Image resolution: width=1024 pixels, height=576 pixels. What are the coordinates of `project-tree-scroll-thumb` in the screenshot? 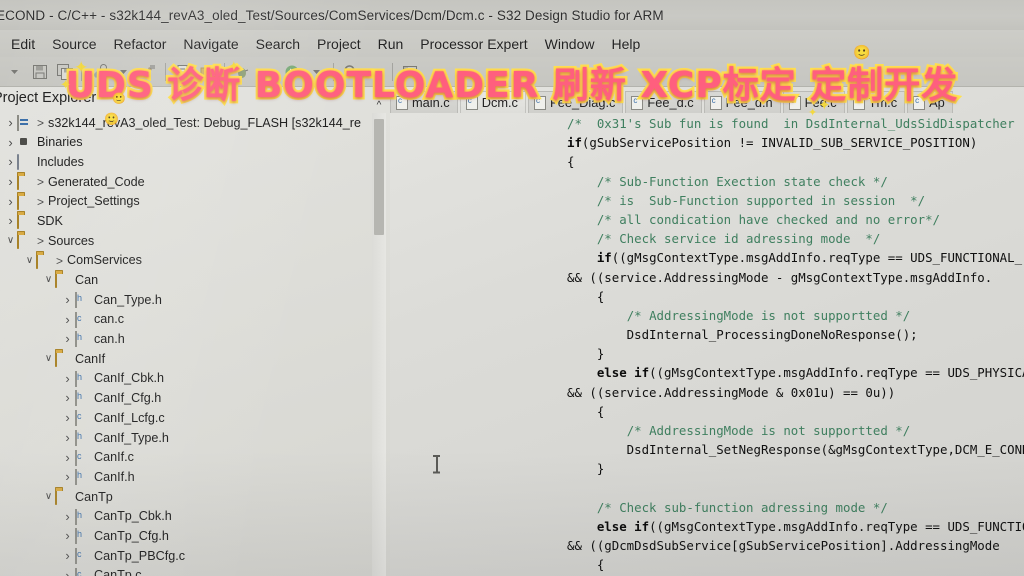 It's located at (379, 177).